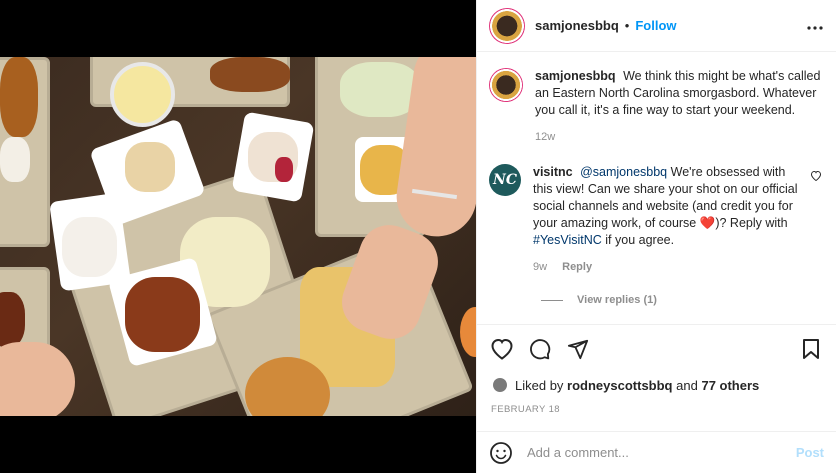 This screenshot has height=473, width=836. I want to click on comment-meta: 9w Reply, so click(667, 267).